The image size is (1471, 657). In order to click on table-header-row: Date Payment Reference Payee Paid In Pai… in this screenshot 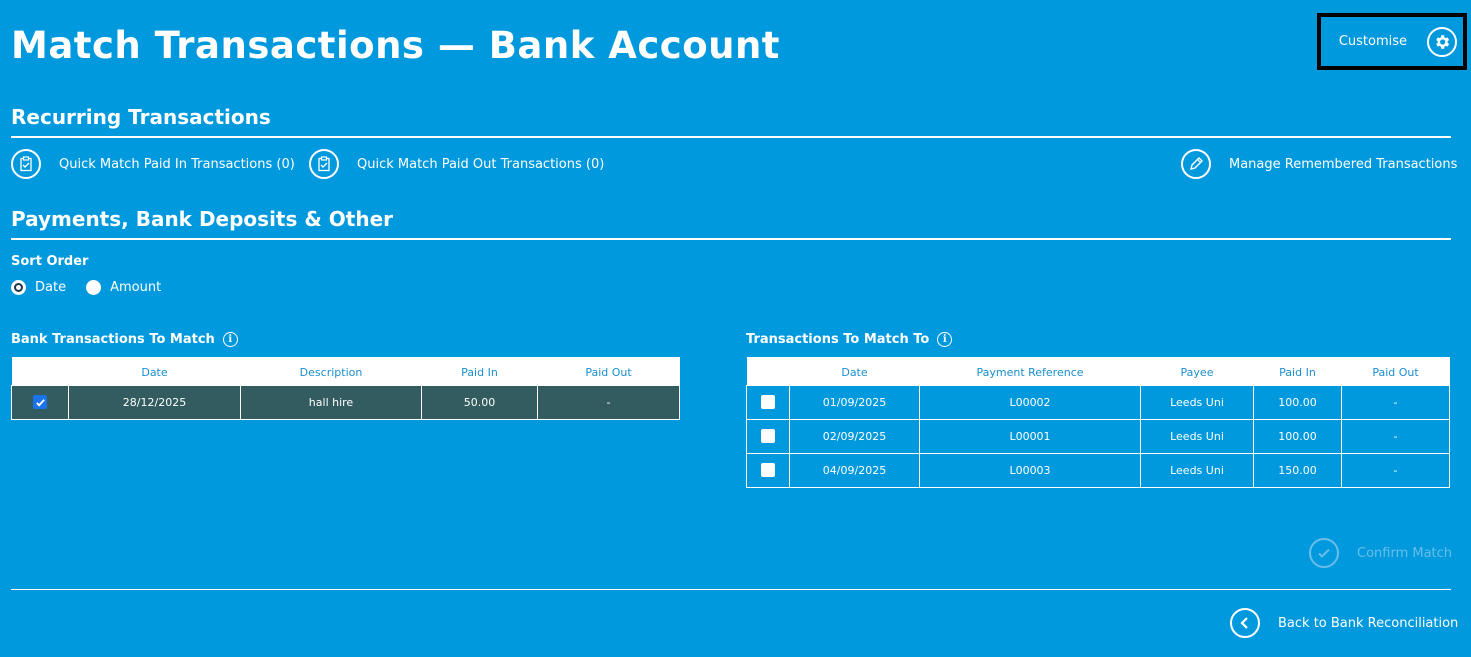, I will do `click(1098, 371)`.